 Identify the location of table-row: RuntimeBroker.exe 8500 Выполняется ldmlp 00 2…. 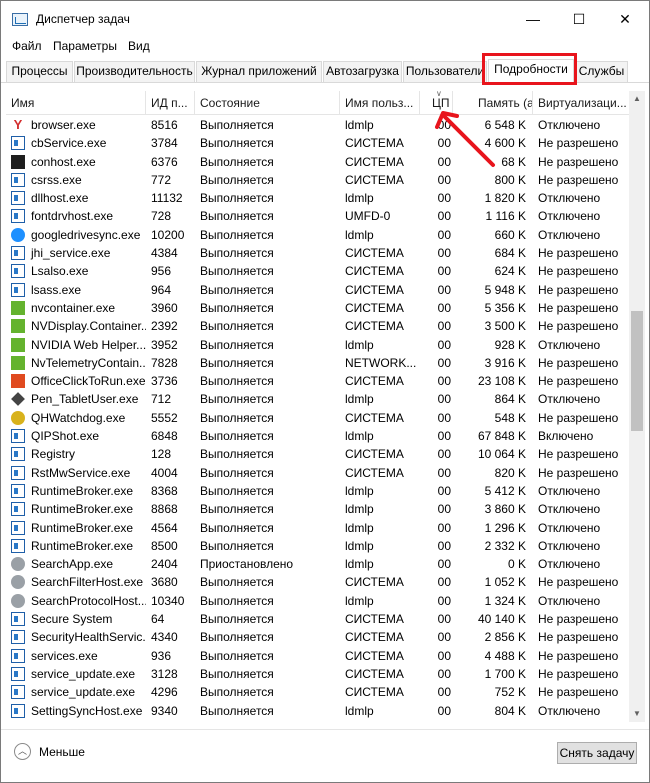
(317, 546).